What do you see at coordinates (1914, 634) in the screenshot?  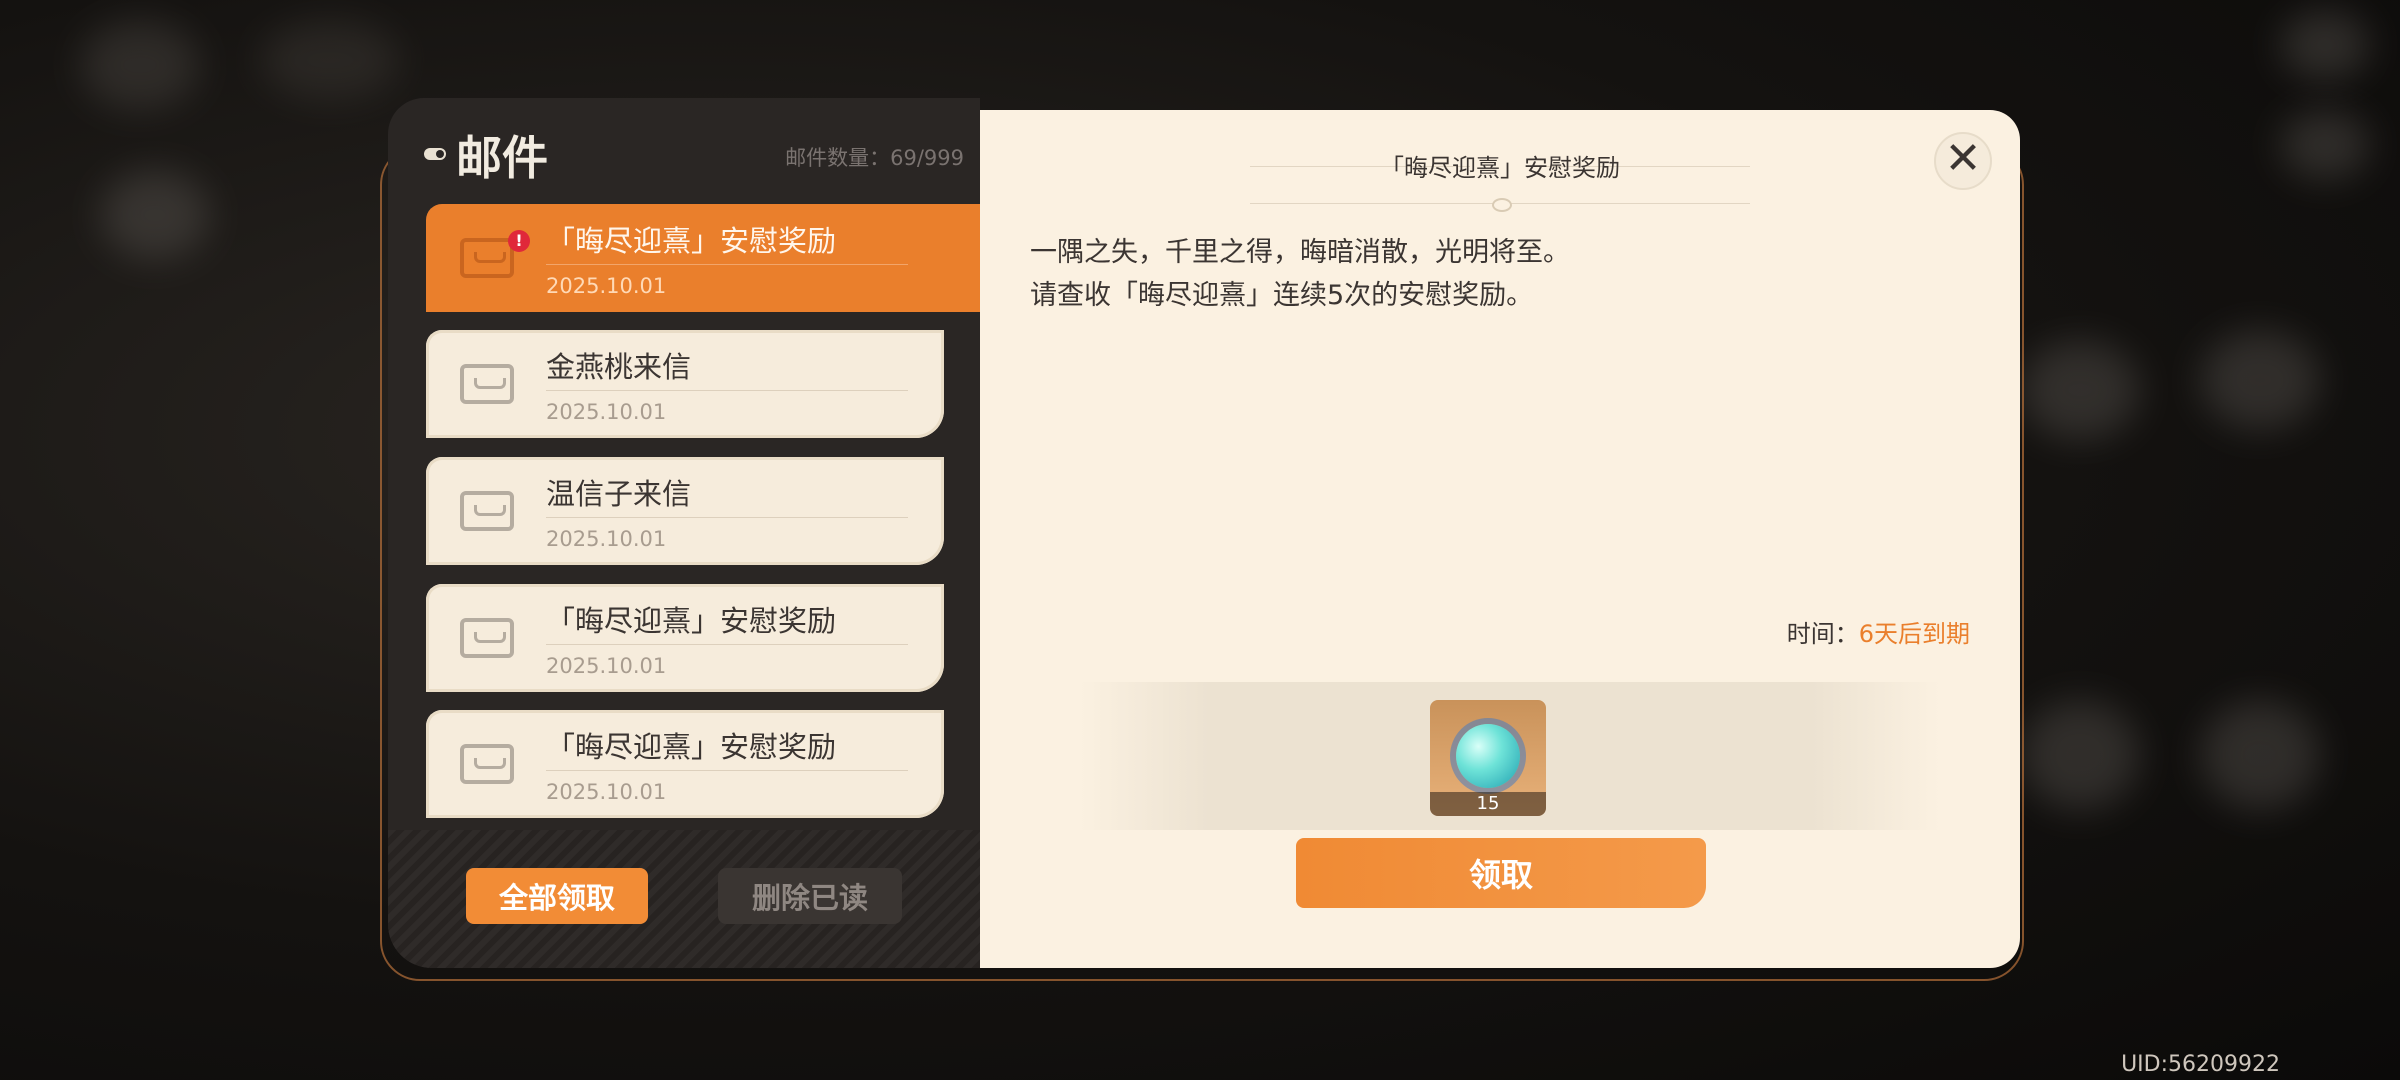 I see `expire-value: 6天后到期` at bounding box center [1914, 634].